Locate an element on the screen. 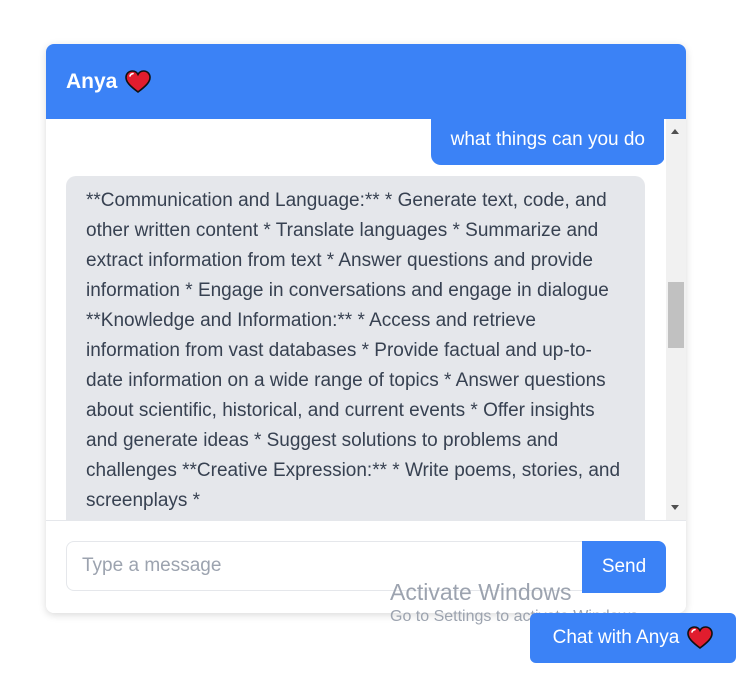  message-scrollbar is located at coordinates (676, 319).